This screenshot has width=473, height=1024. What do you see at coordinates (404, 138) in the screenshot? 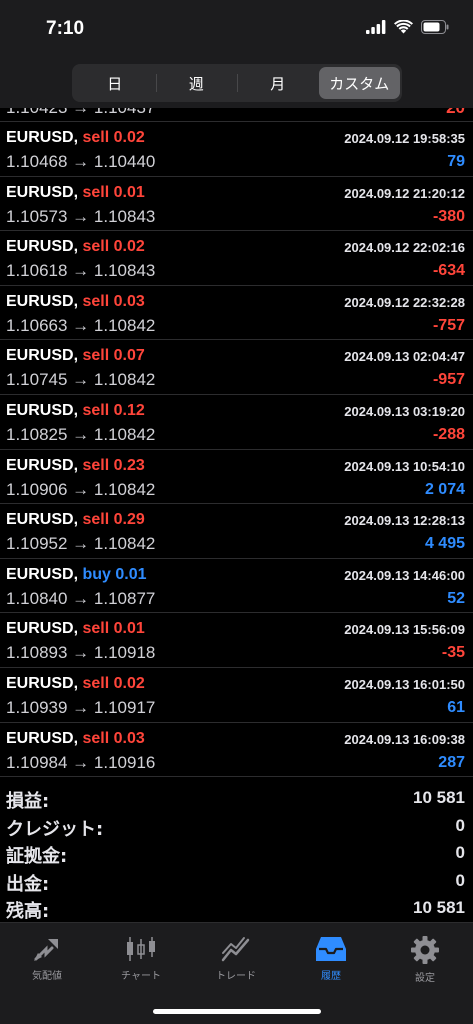
I see `deal-time: 2024.09.12 19:58:35` at bounding box center [404, 138].